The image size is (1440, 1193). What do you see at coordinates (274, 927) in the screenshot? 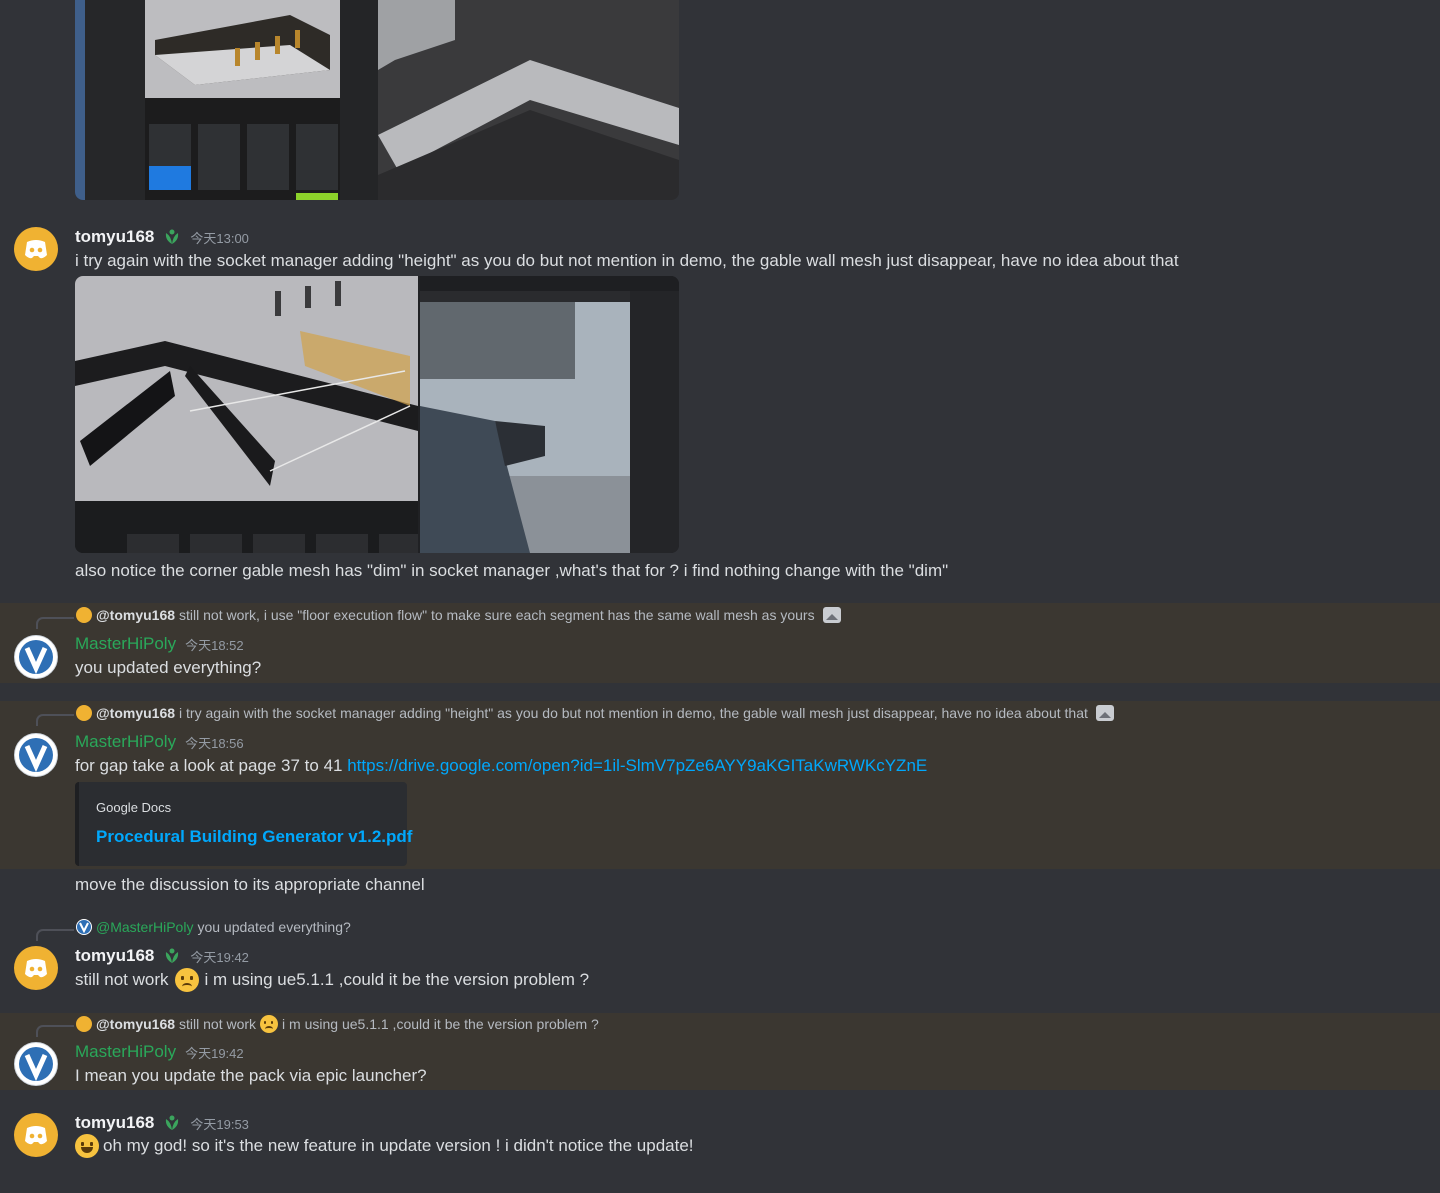
I see `reply-text: you updated everything?` at bounding box center [274, 927].